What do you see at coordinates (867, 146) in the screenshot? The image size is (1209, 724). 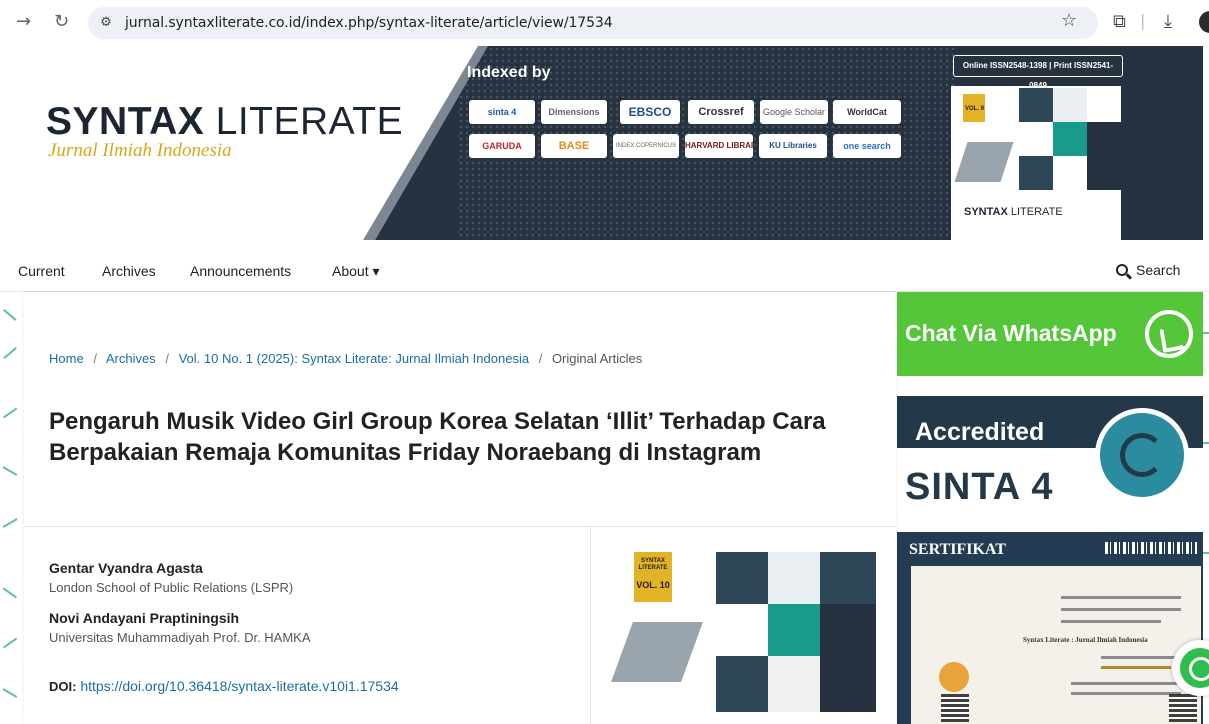 I see `indexer-badge: one search` at bounding box center [867, 146].